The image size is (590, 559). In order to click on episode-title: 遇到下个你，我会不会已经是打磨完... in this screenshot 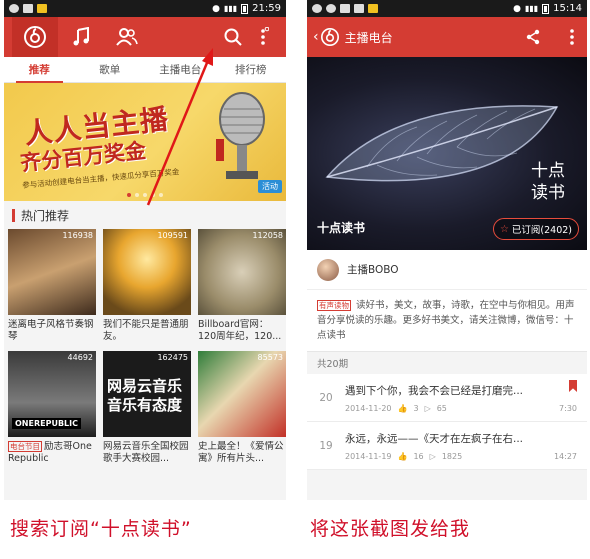, I will do `click(434, 390)`.